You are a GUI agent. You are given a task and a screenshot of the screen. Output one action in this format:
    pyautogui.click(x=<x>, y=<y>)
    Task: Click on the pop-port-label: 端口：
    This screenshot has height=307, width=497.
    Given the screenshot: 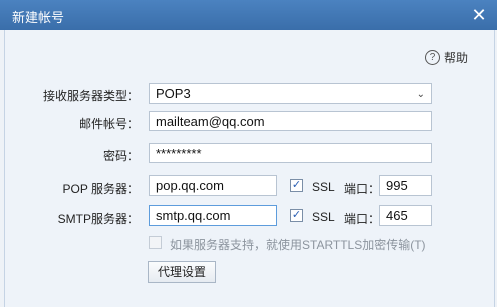 What is the action you would take?
    pyautogui.click(x=362, y=189)
    